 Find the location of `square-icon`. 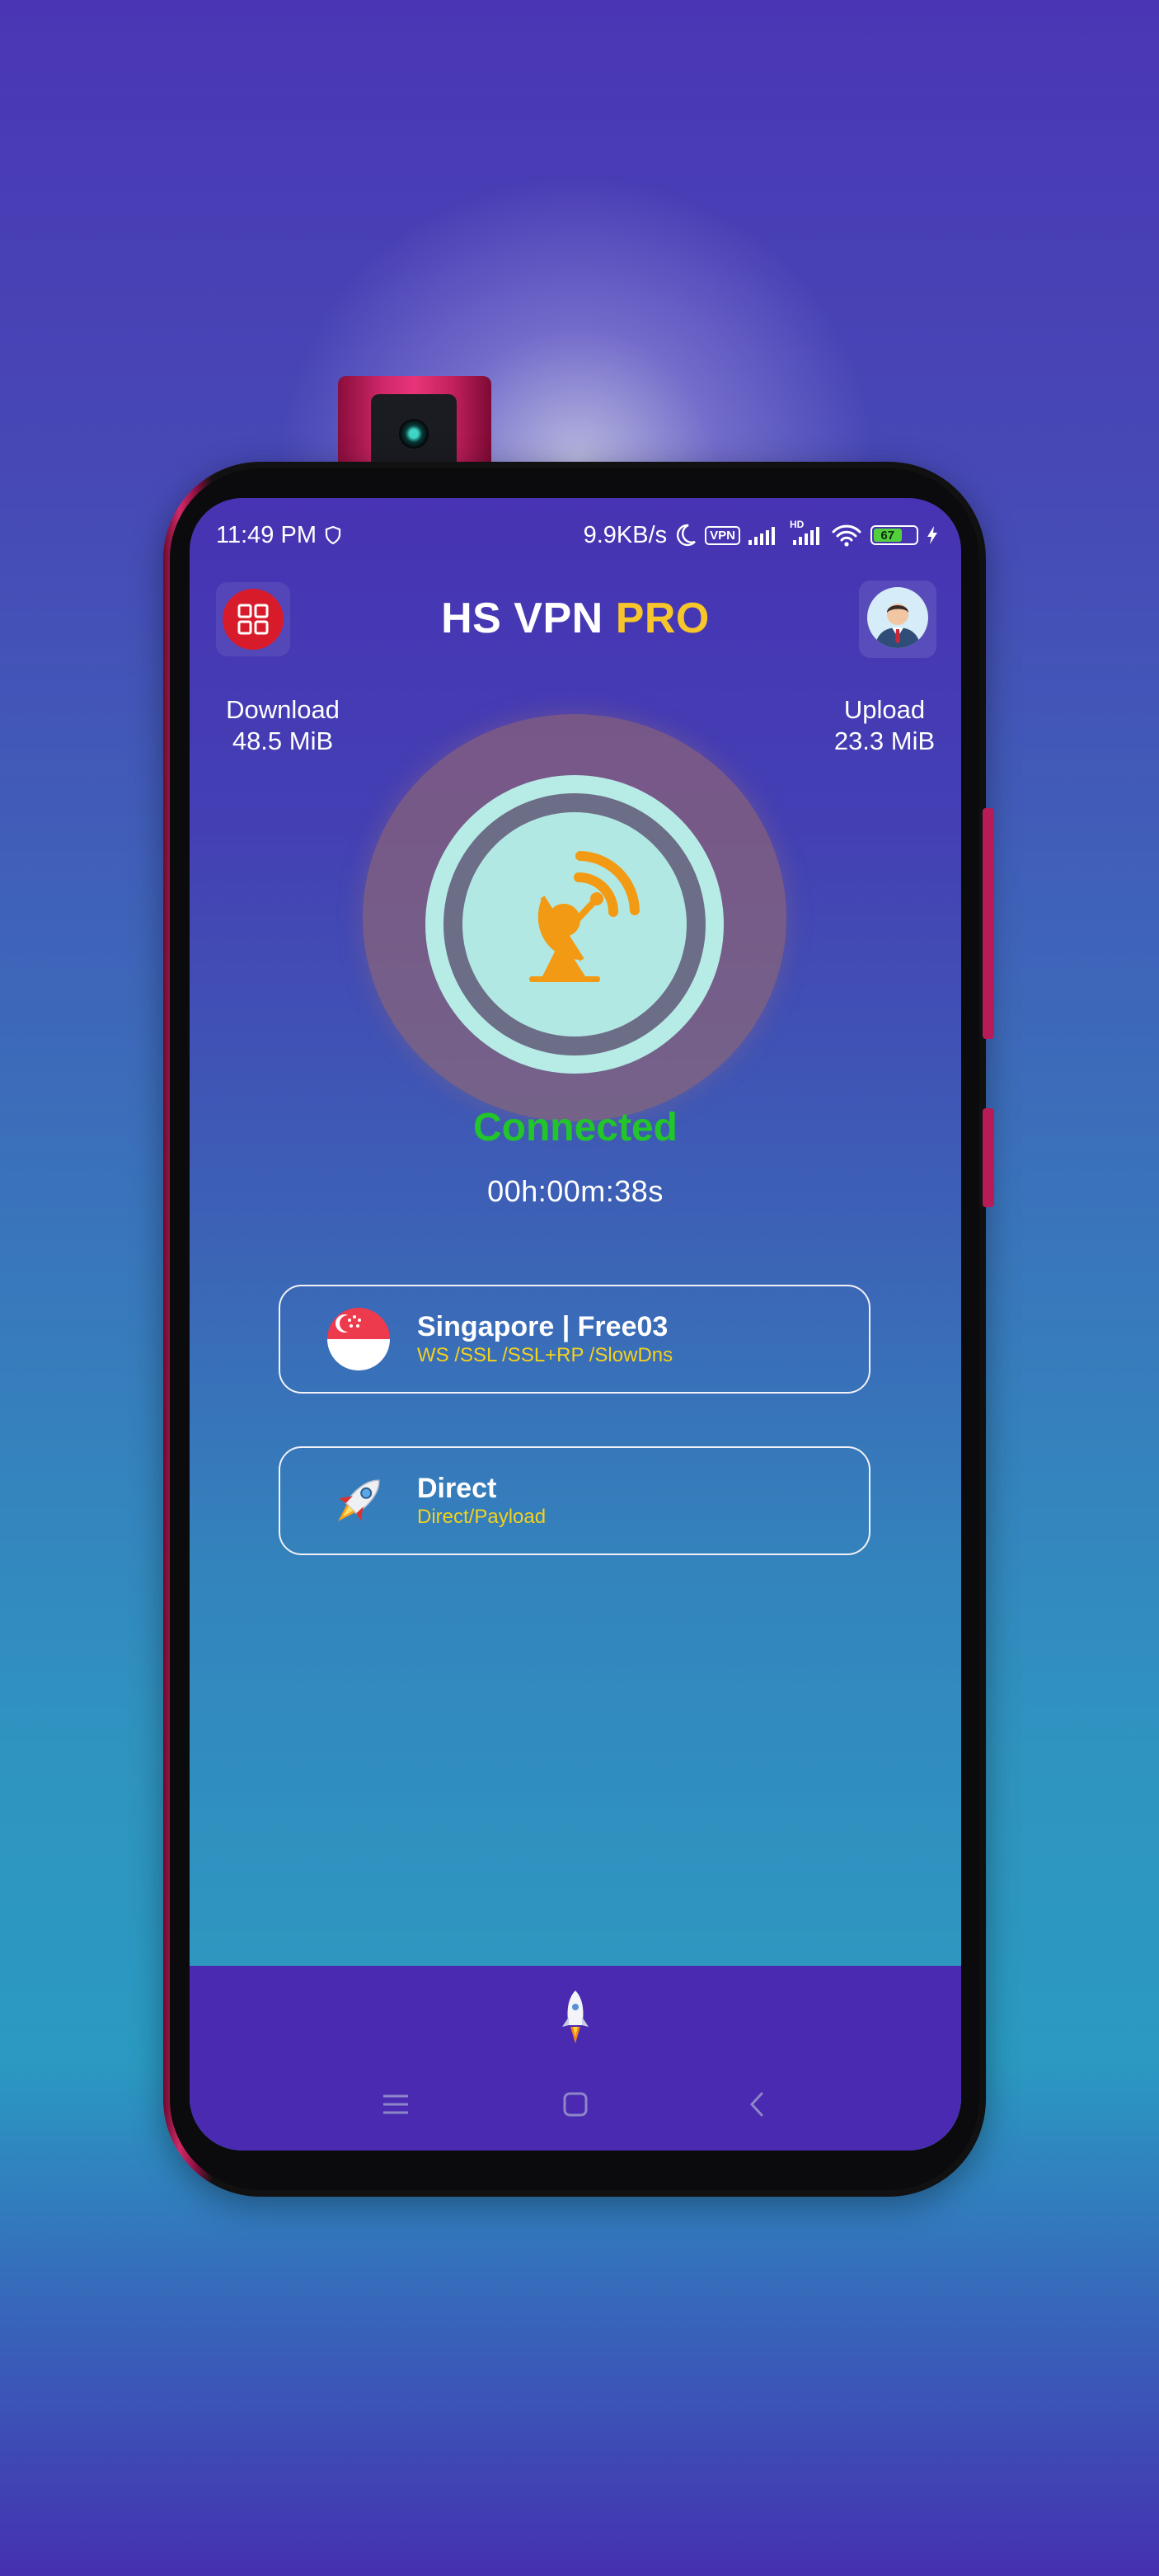

square-icon is located at coordinates (575, 2106).